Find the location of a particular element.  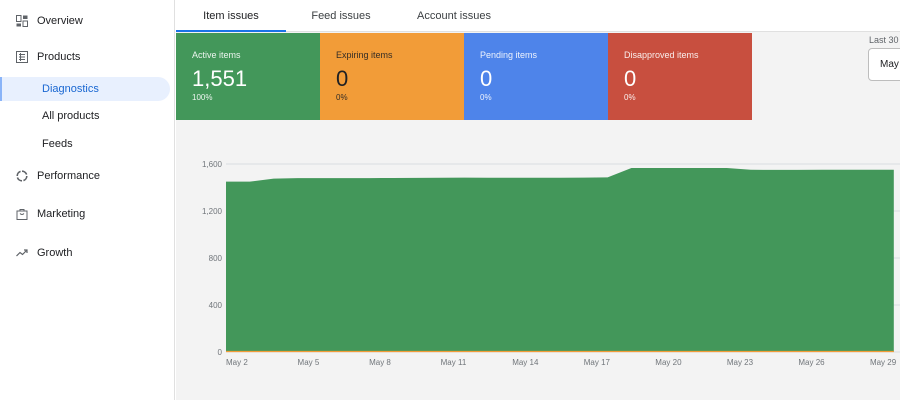

date-range-label: Last 30 d is located at coordinates (884, 40).